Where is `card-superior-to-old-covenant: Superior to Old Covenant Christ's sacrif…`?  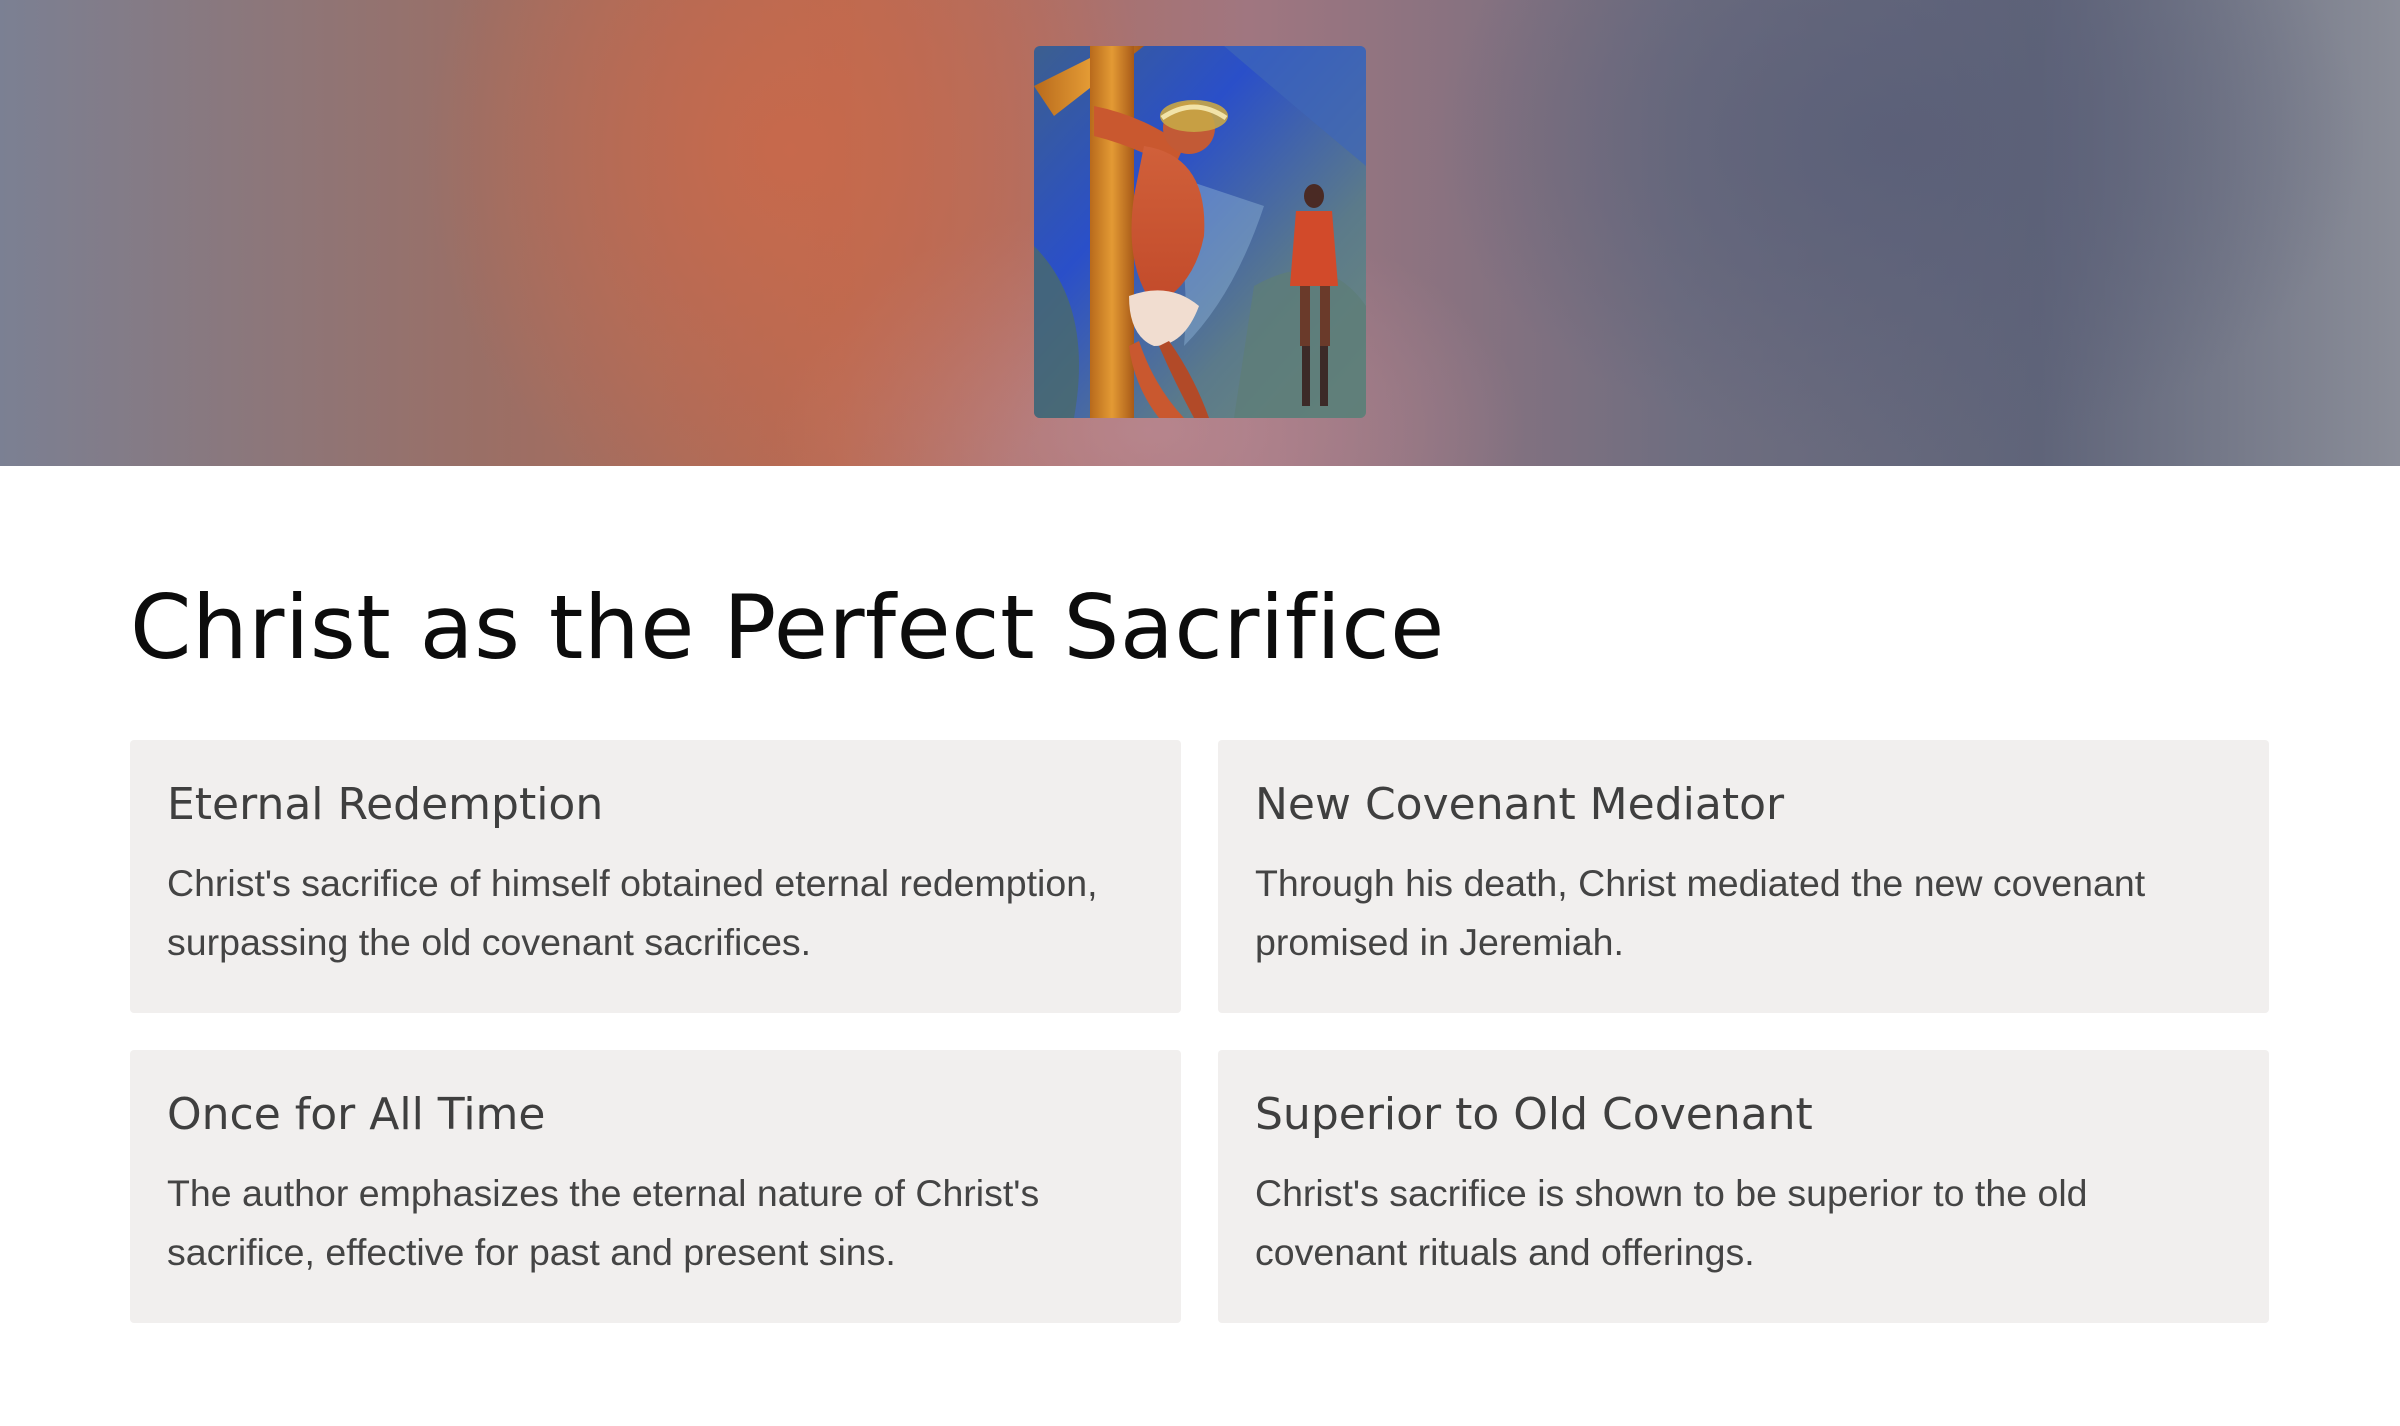
card-superior-to-old-covenant: Superior to Old Covenant Christ's sacrif… is located at coordinates (1743, 1186).